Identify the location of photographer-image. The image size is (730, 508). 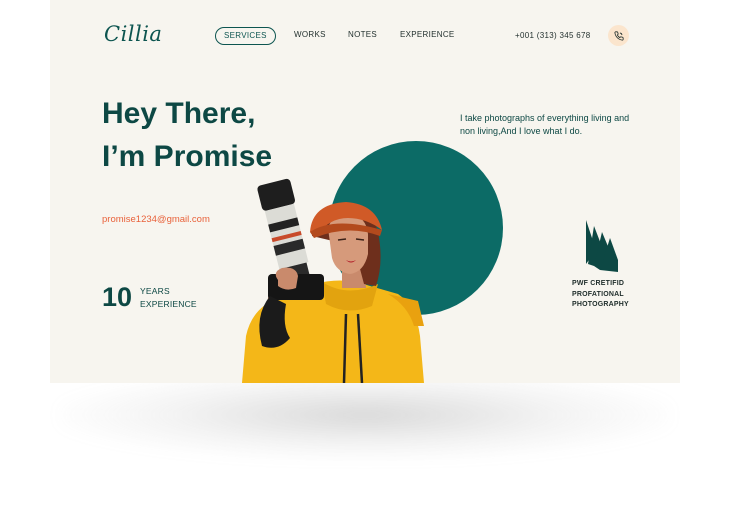
(333, 280).